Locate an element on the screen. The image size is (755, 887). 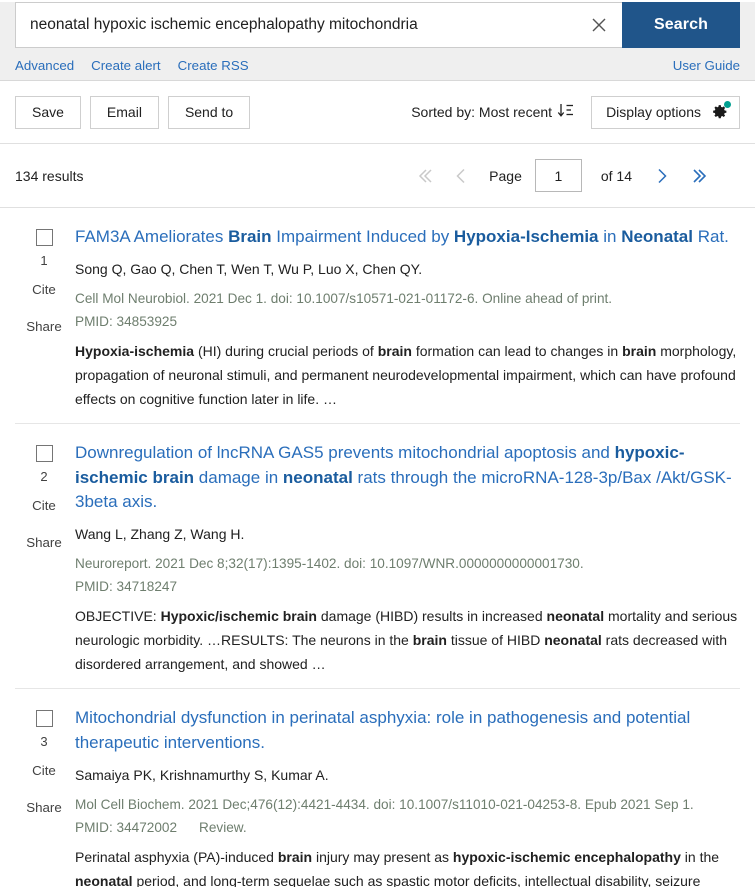
close-icon is located at coordinates (599, 25).